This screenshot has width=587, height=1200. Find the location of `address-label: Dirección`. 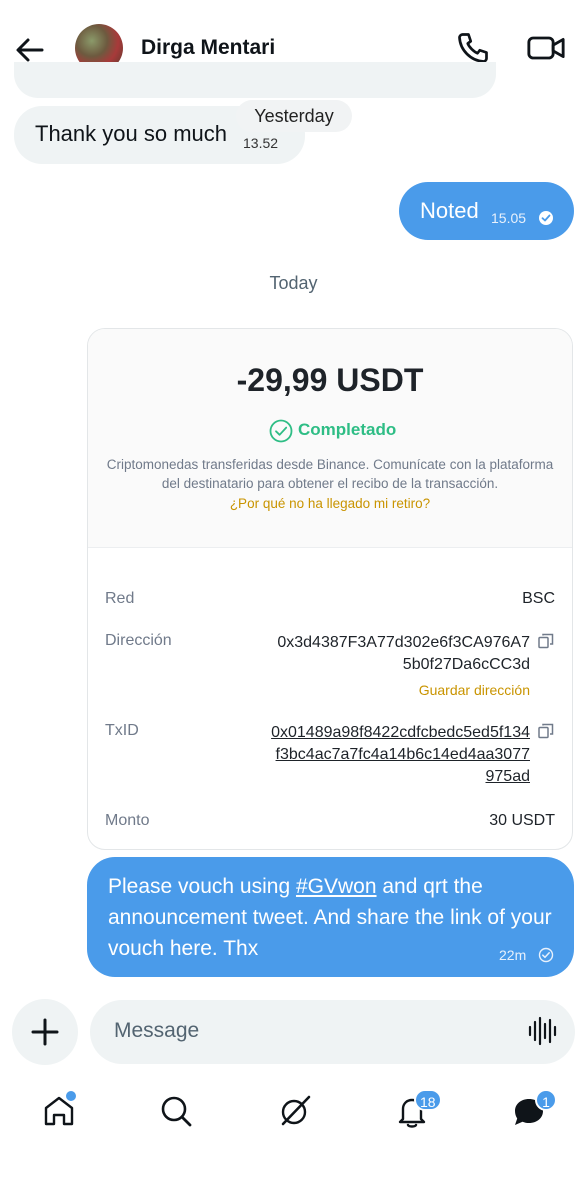

address-label: Dirección is located at coordinates (138, 640).